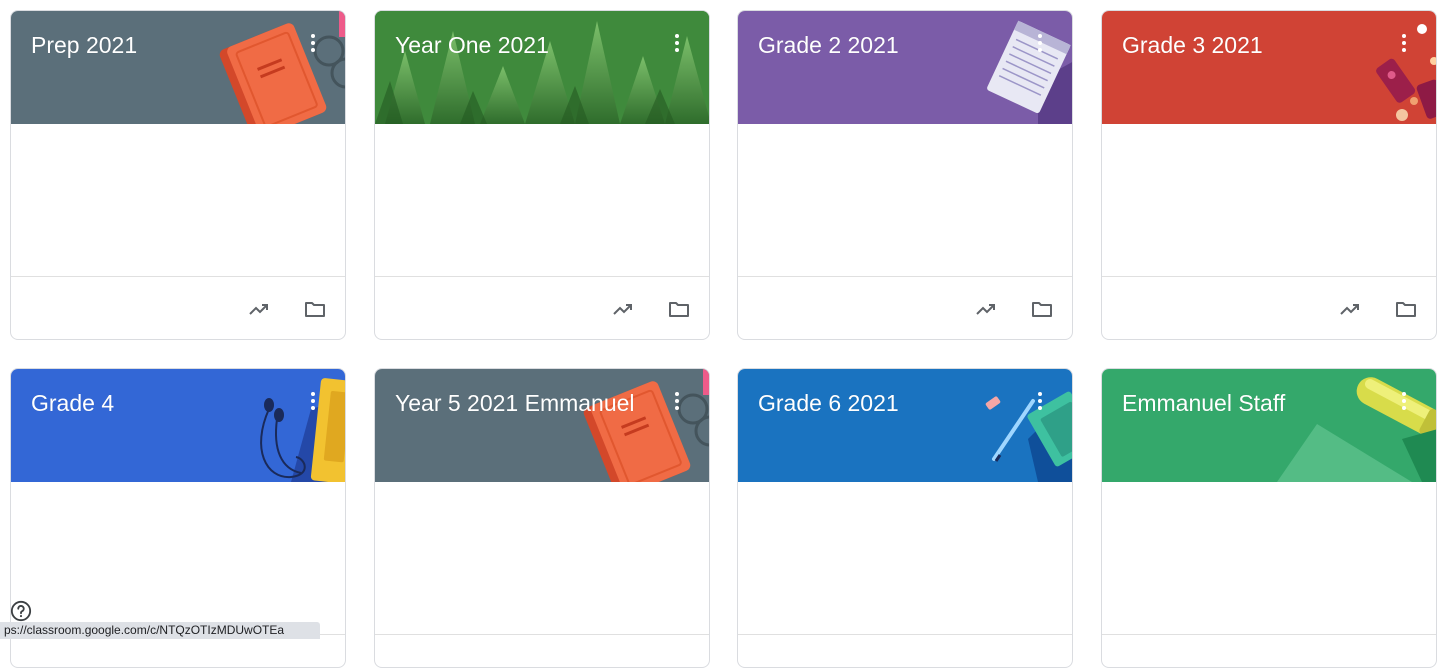  Describe the element at coordinates (472, 45) in the screenshot. I see `class-title: Year One 2021` at that location.